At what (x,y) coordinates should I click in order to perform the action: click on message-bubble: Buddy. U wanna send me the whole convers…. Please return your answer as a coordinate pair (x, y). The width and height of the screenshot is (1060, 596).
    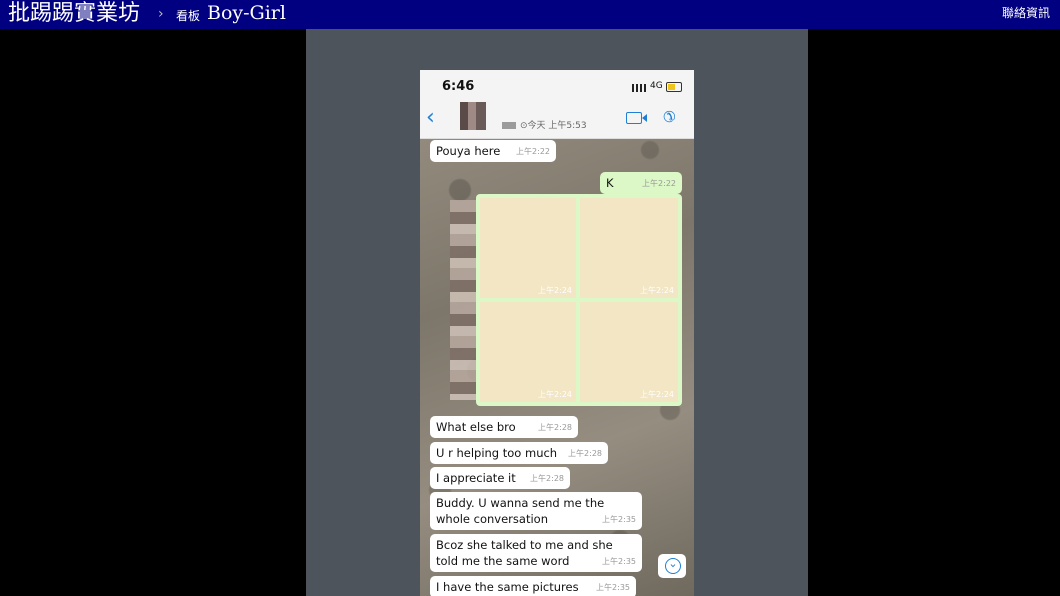
    Looking at the image, I should click on (536, 511).